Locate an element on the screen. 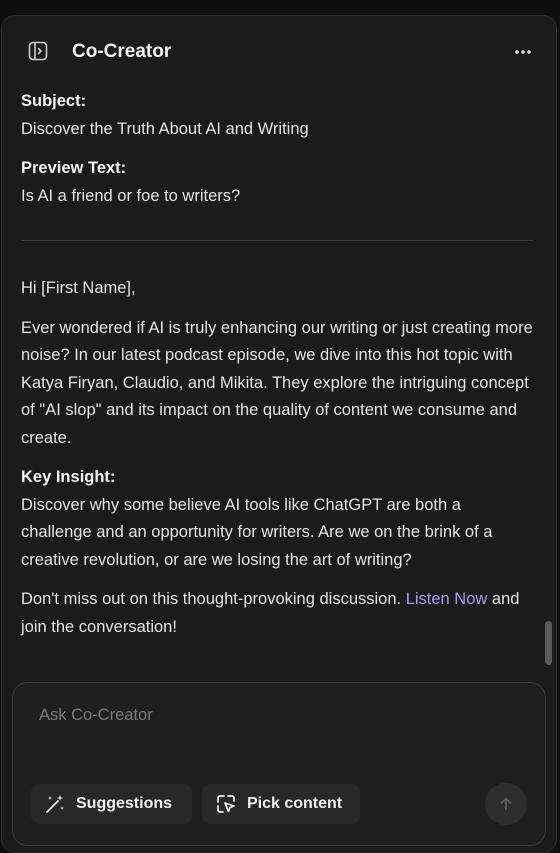 This screenshot has height=853, width=560. arrow-up-icon is located at coordinates (506, 804).